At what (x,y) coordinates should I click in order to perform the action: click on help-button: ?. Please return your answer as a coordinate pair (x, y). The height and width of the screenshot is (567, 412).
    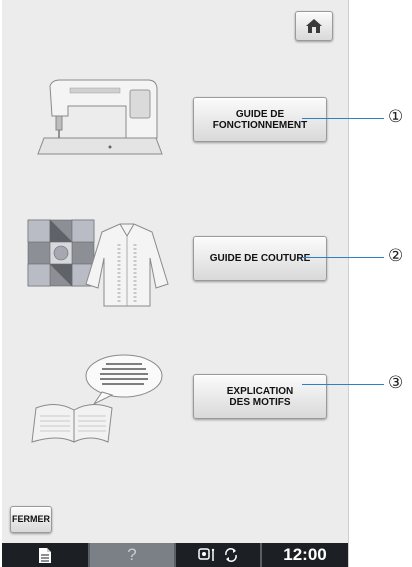
    Looking at the image, I should click on (132, 555).